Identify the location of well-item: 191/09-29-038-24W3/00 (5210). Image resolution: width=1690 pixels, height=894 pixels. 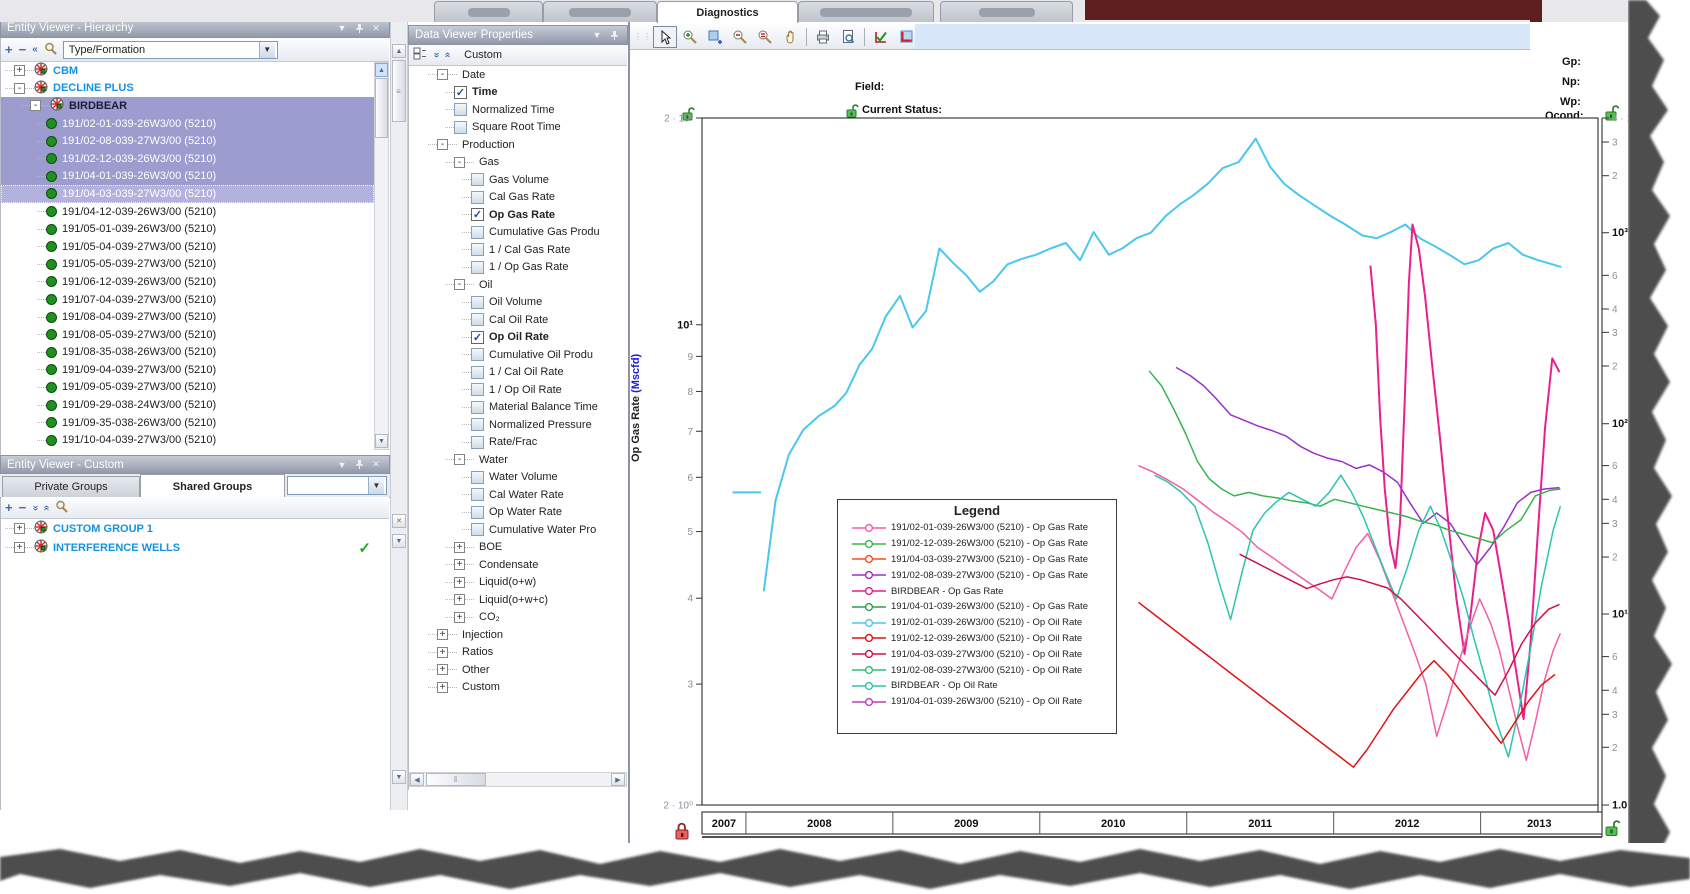
(187, 405).